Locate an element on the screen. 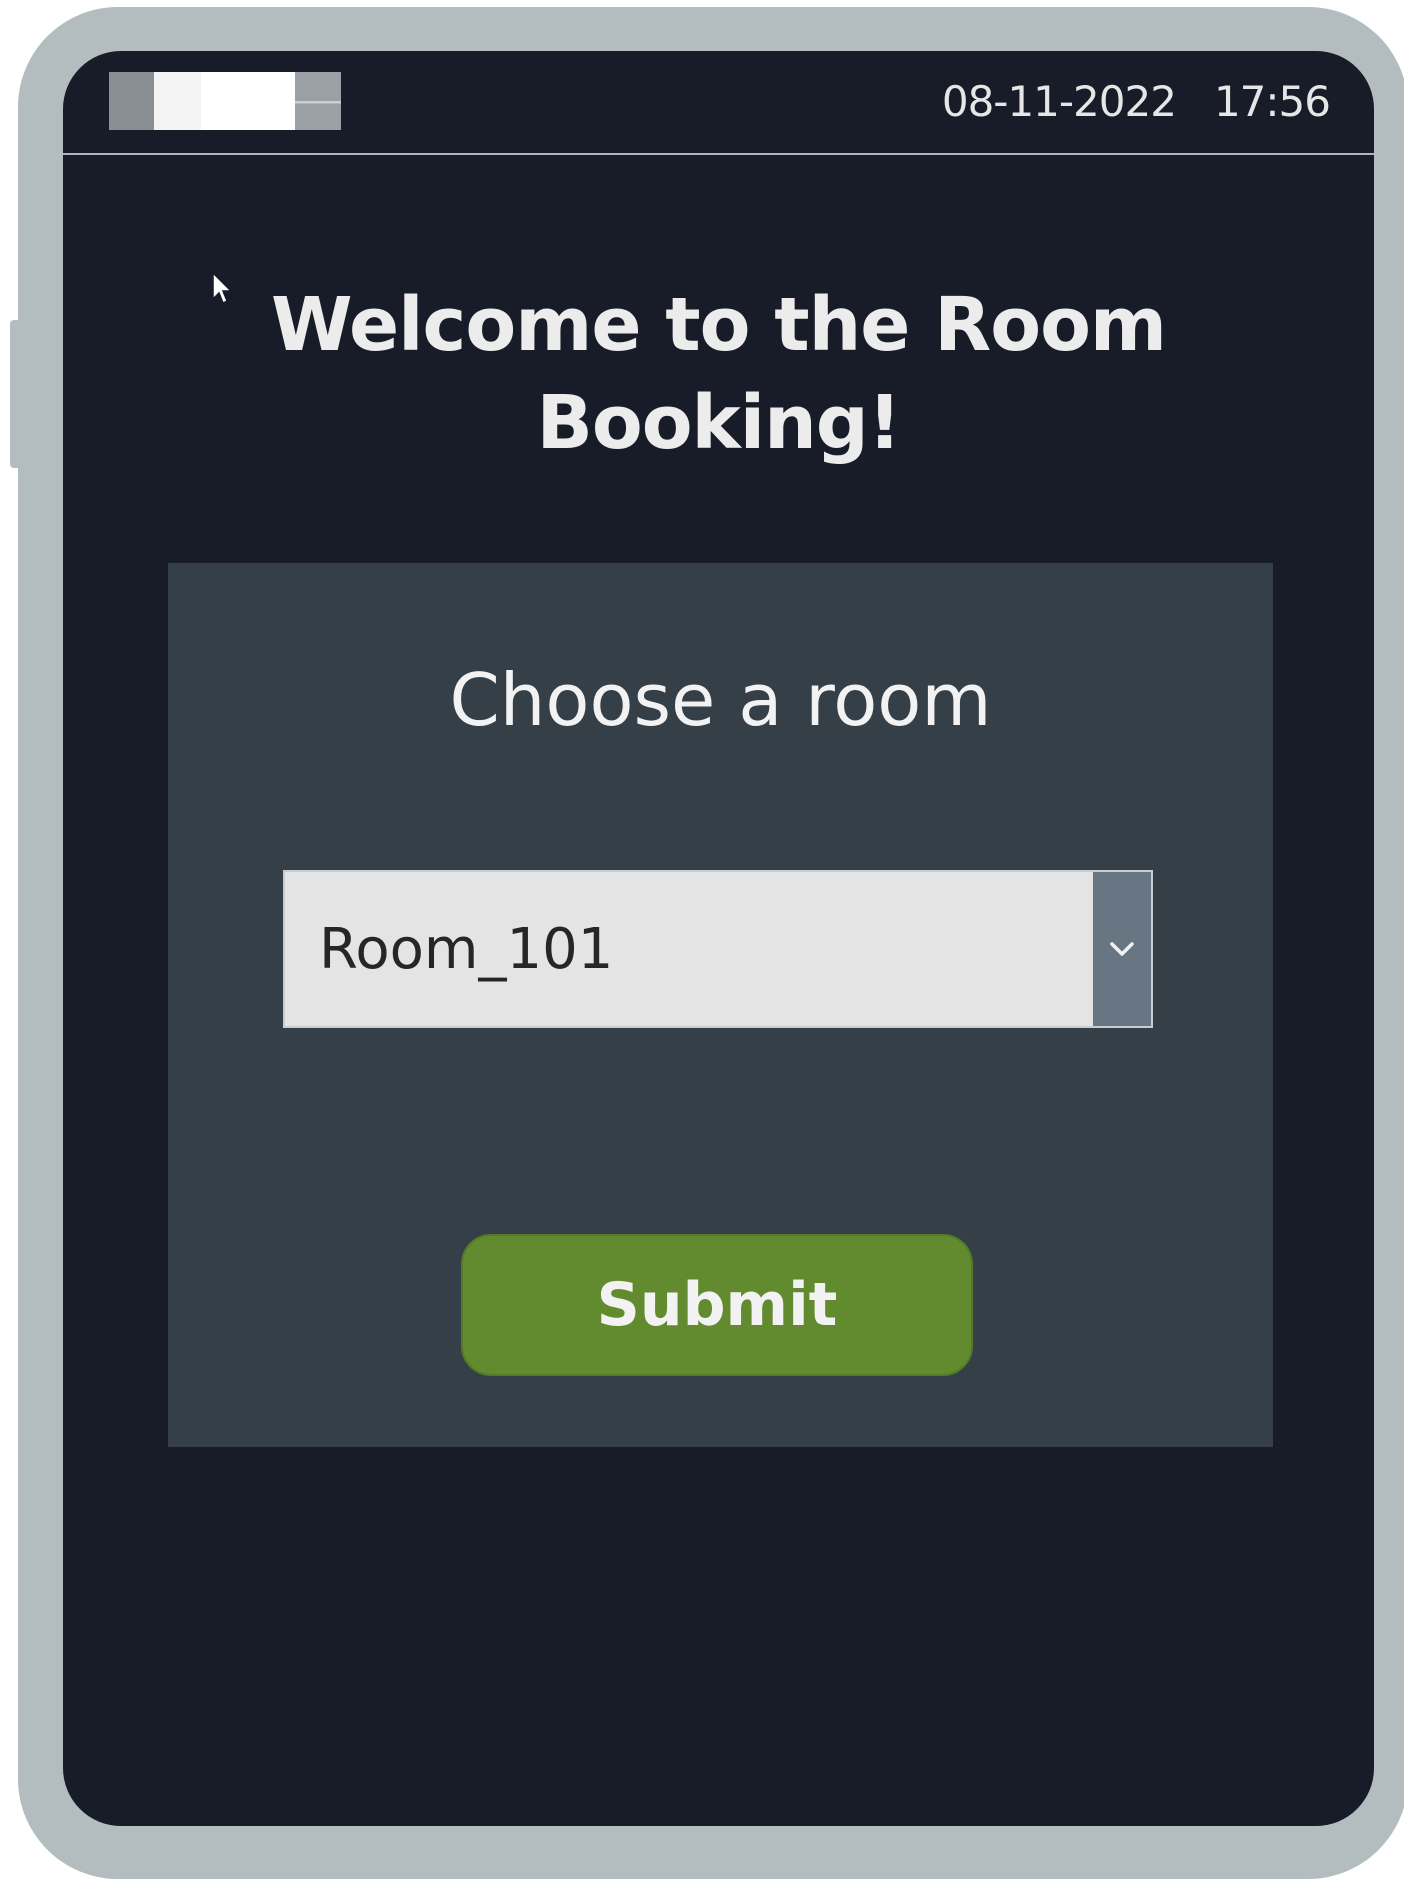 This screenshot has height=1879, width=1404. room-select-toggle is located at coordinates (1122, 949).